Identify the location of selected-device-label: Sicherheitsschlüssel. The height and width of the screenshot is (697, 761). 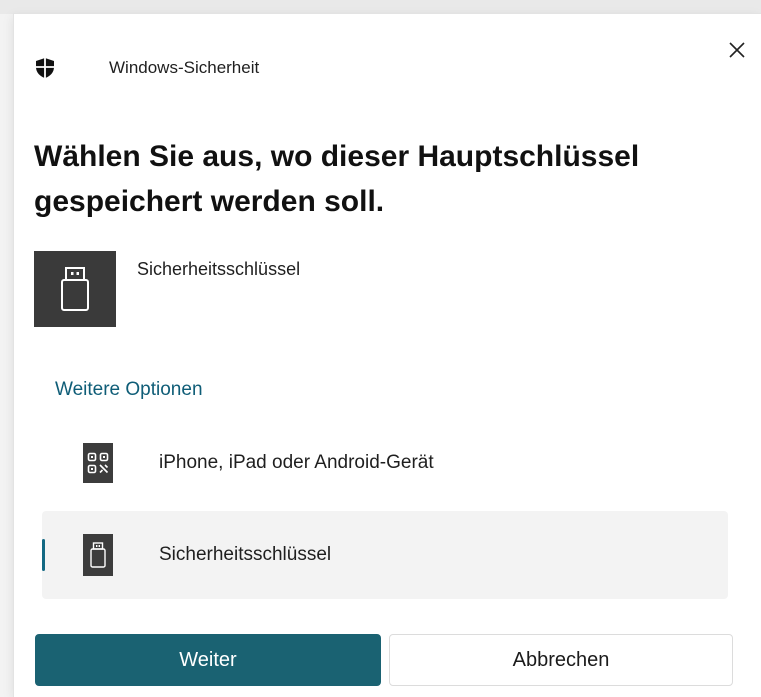
(219, 269).